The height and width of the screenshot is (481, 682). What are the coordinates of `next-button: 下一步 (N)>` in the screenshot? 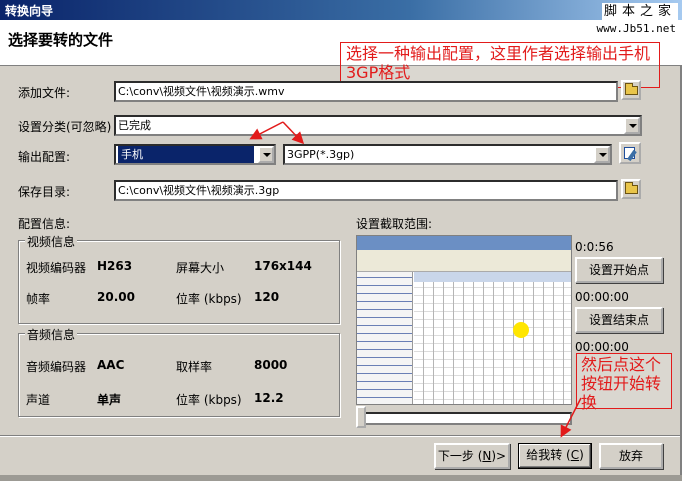 It's located at (472, 456).